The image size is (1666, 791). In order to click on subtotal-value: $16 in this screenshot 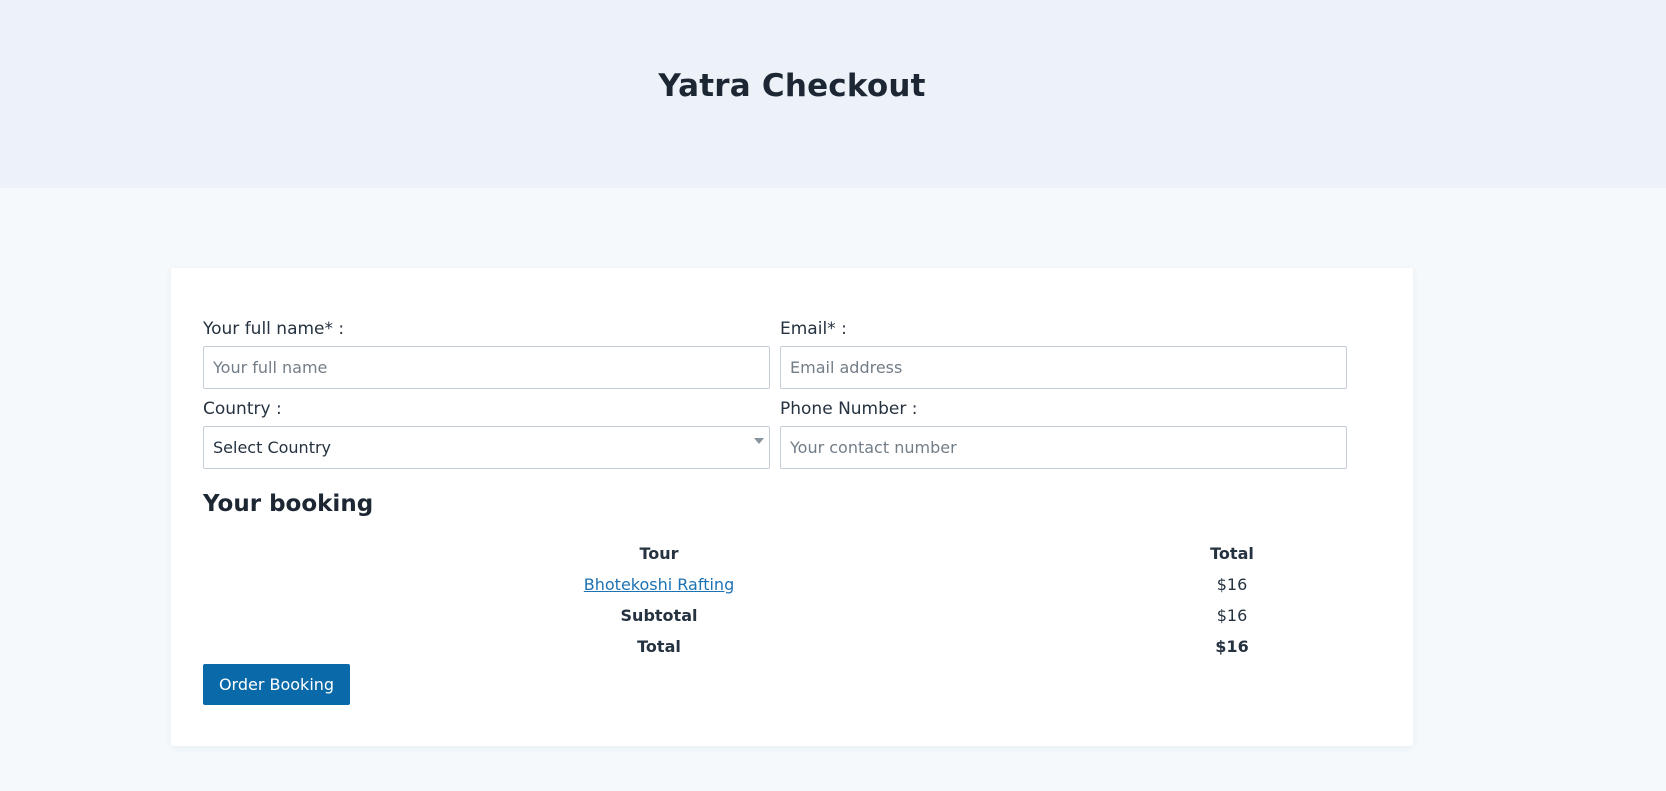, I will do `click(1232, 615)`.